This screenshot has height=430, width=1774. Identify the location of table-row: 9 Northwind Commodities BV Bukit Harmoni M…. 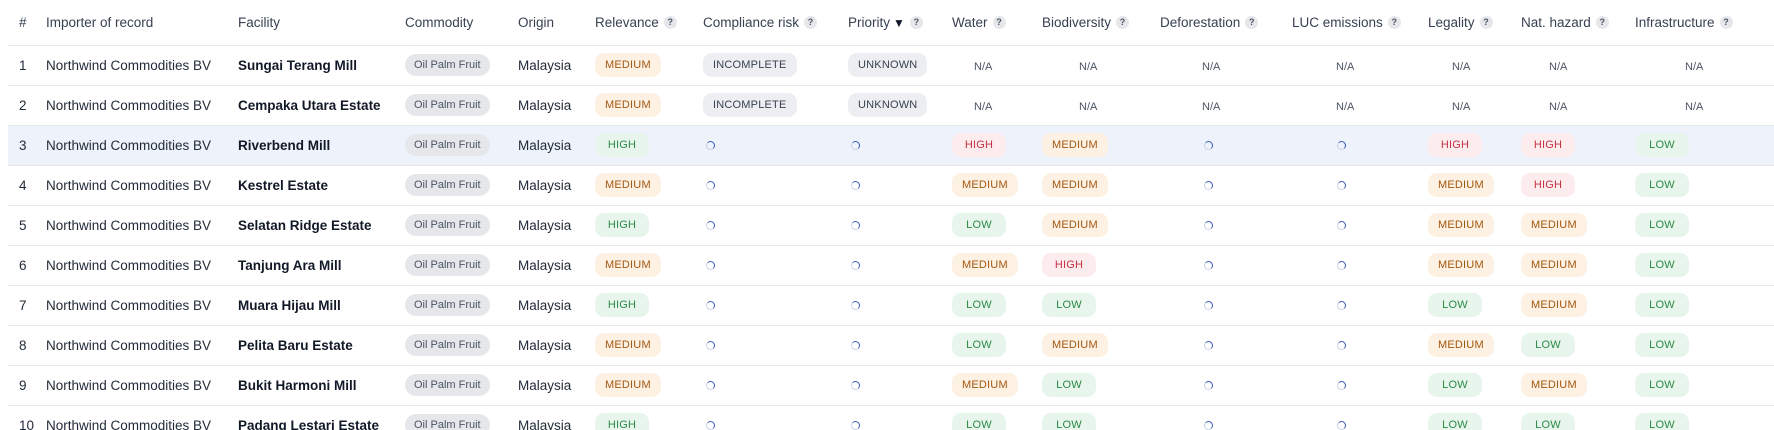
(891, 385).